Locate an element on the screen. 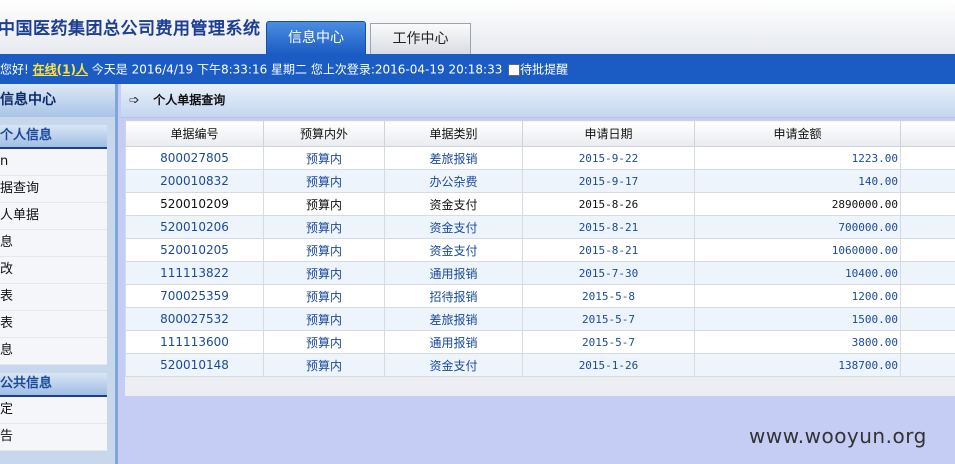 The height and width of the screenshot is (464, 955). sidebar-personal-list: n 据查询 人单据 息 改 表 表 息 is located at coordinates (53, 257).